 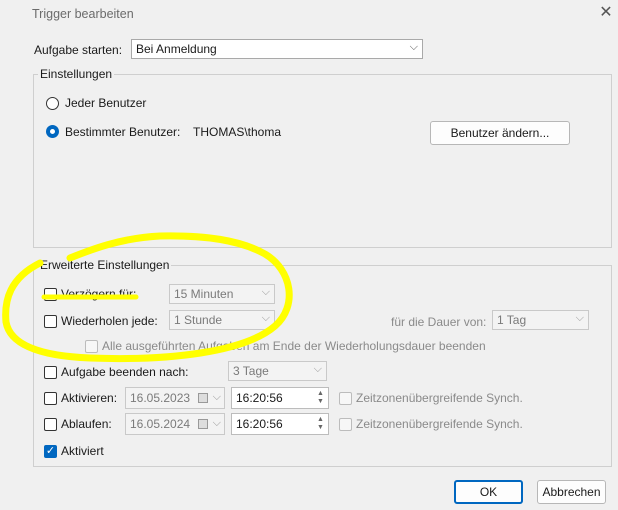 What do you see at coordinates (50, 398) in the screenshot?
I see `activate-checkbox` at bounding box center [50, 398].